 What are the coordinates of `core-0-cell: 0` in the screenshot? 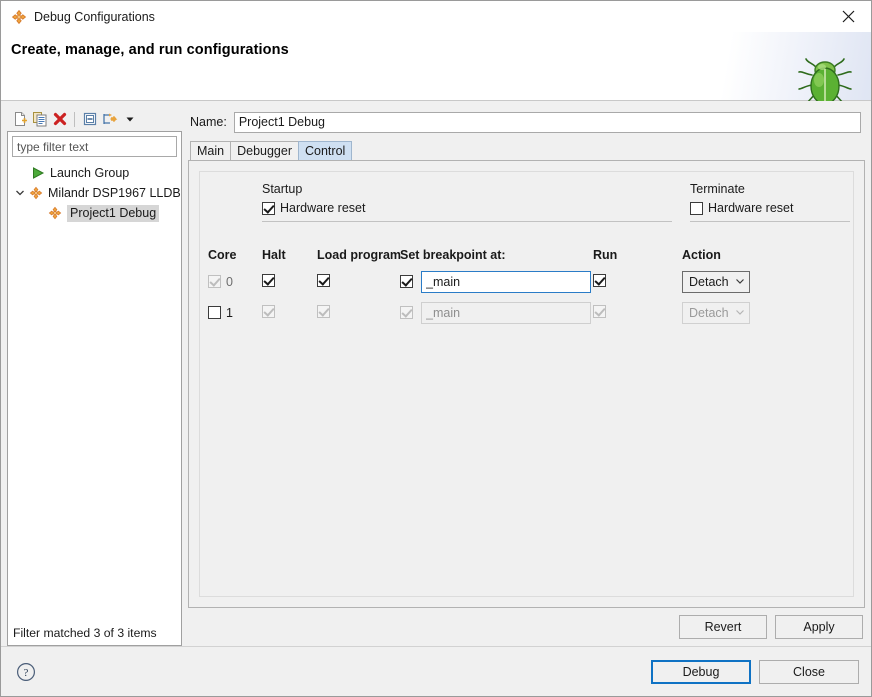 It's located at (220, 282).